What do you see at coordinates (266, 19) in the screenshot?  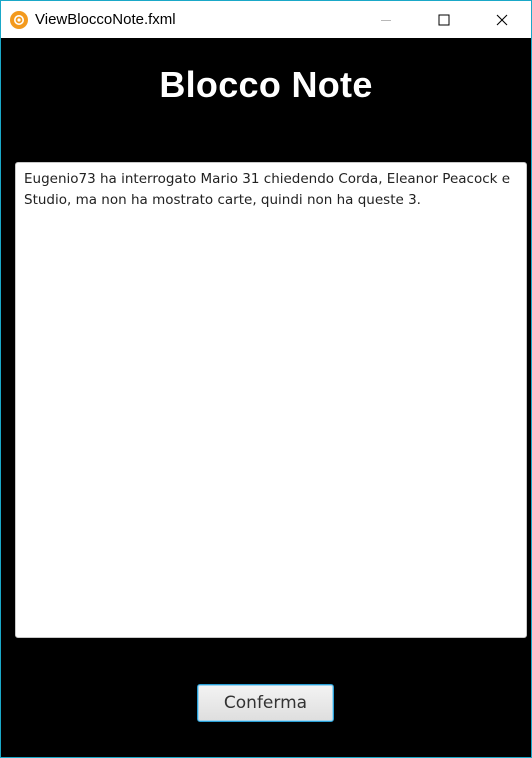 I see `title-bar: ViewBloccoNote.fxml` at bounding box center [266, 19].